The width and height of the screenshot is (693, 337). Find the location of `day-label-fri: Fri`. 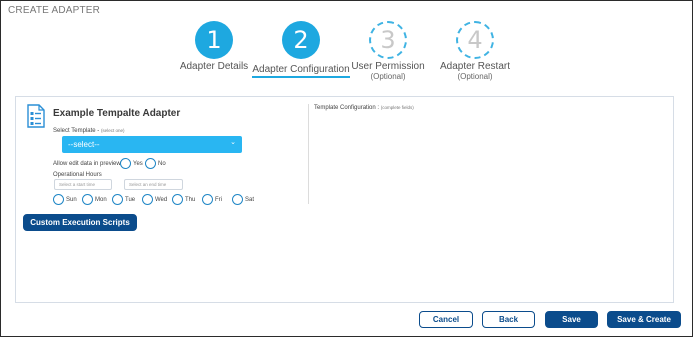

day-label-fri: Fri is located at coordinates (218, 200).